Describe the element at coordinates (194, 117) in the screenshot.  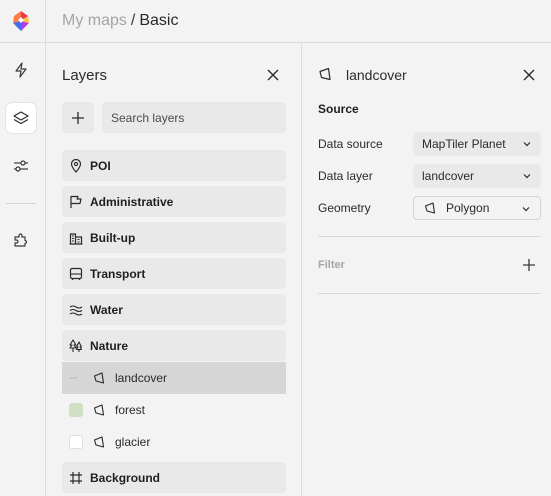
I see `search-layers-input` at that location.